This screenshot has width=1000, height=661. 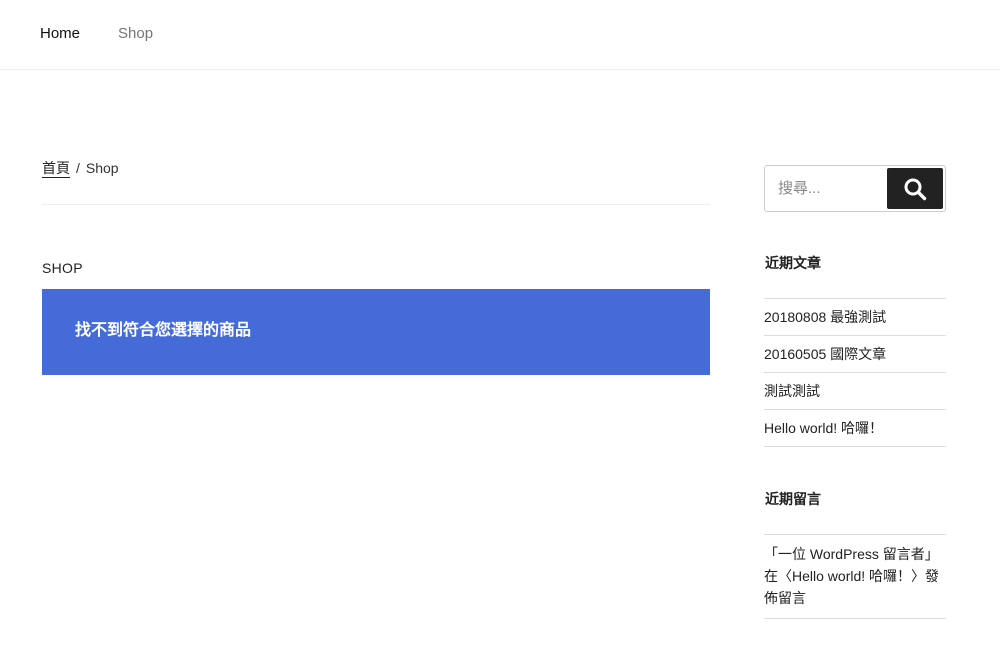 I want to click on recent-post-link: 20160505 國際文章, so click(x=825, y=354).